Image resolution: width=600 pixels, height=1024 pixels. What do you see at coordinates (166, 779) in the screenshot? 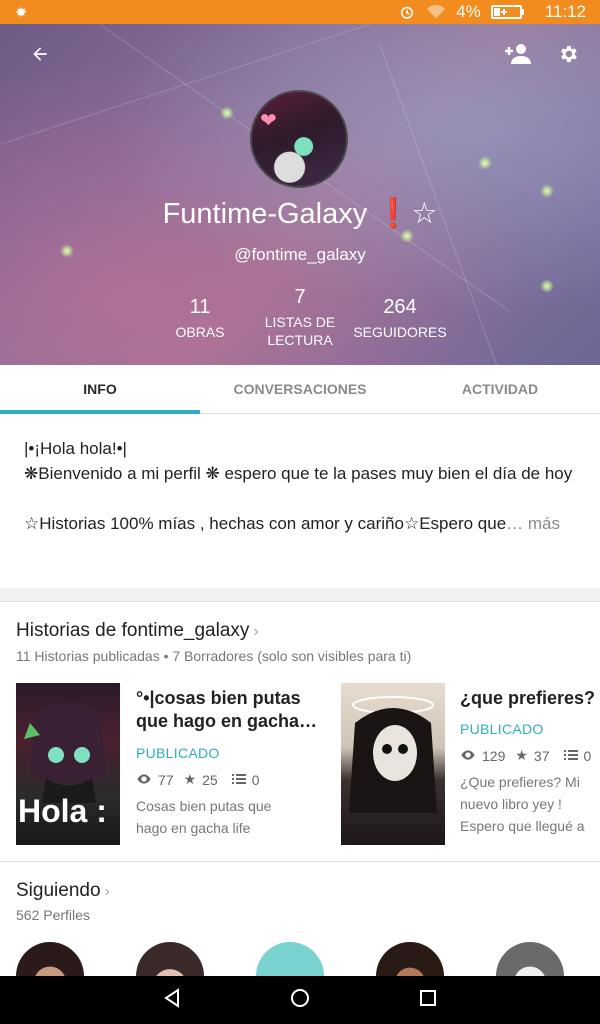
I see `reads-count: 77` at bounding box center [166, 779].